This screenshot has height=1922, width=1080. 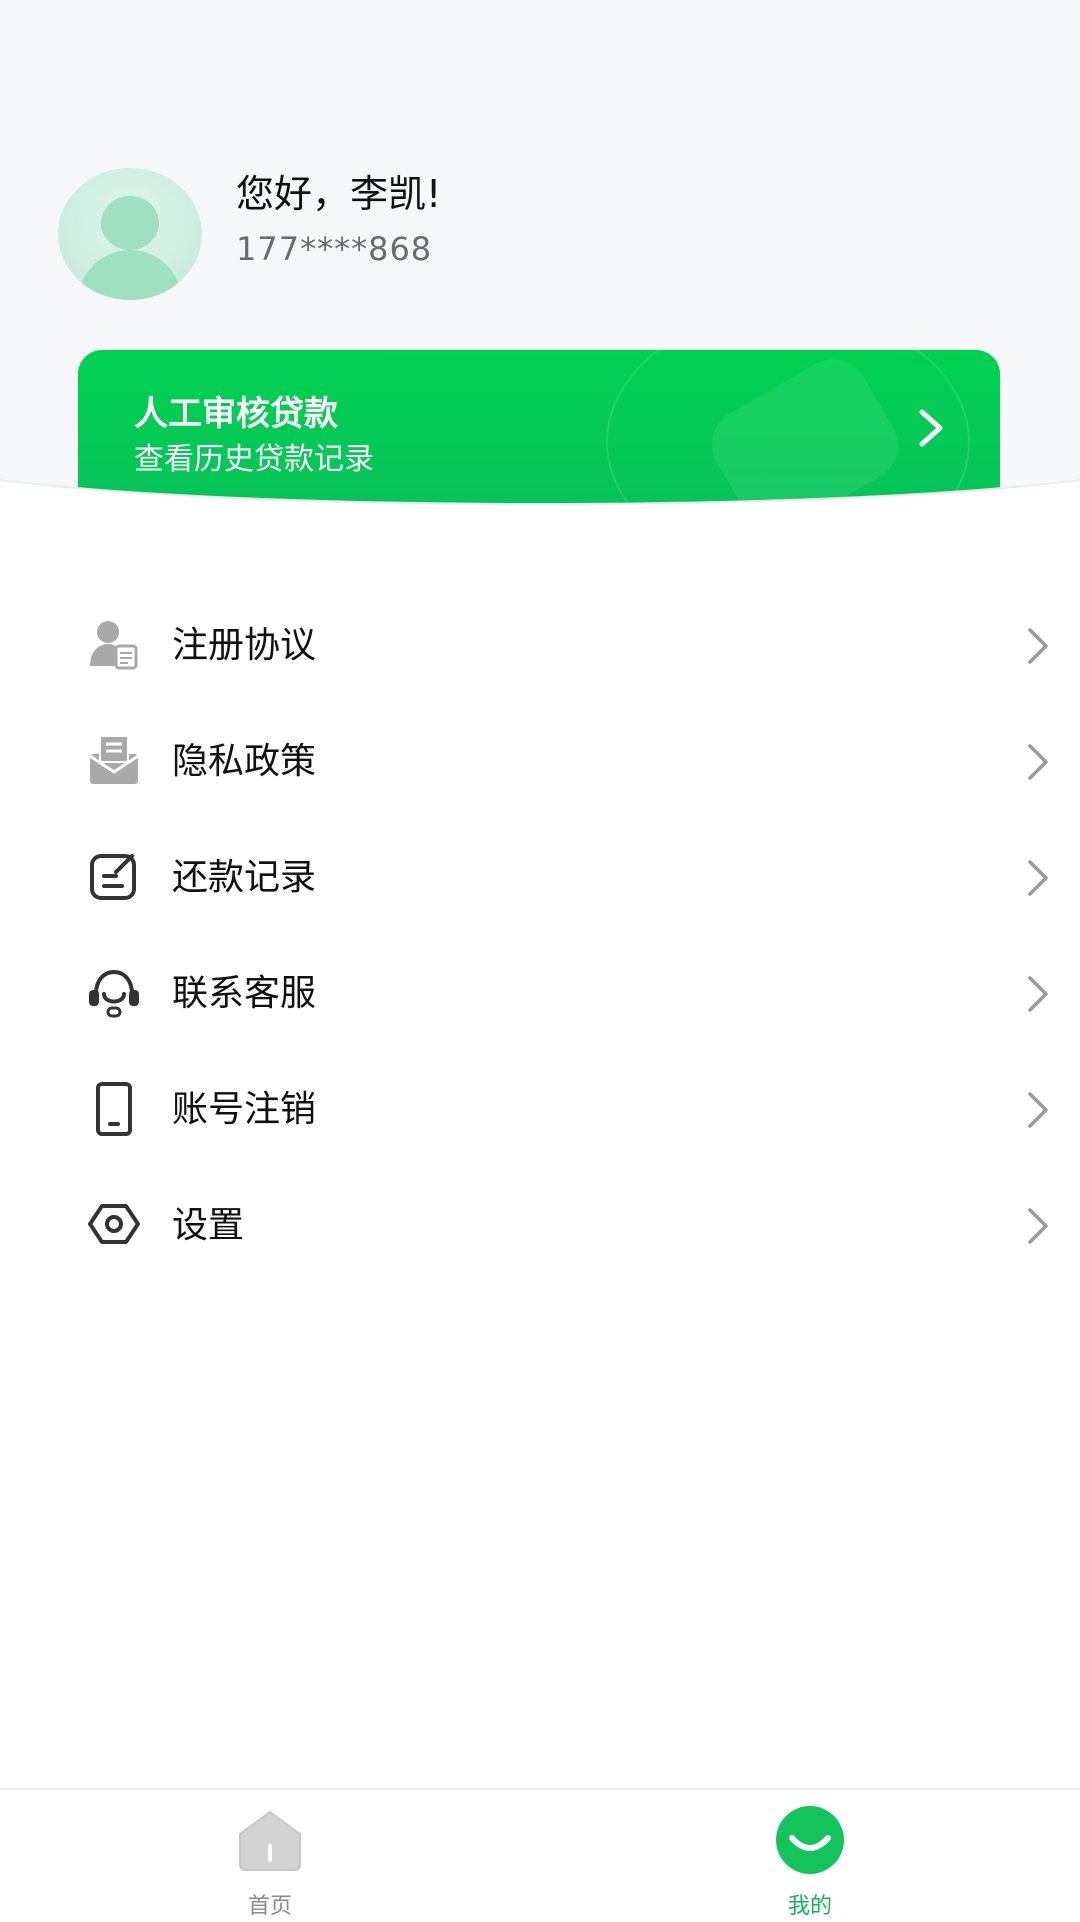 What do you see at coordinates (130, 234) in the screenshot?
I see `user-avatar-icon` at bounding box center [130, 234].